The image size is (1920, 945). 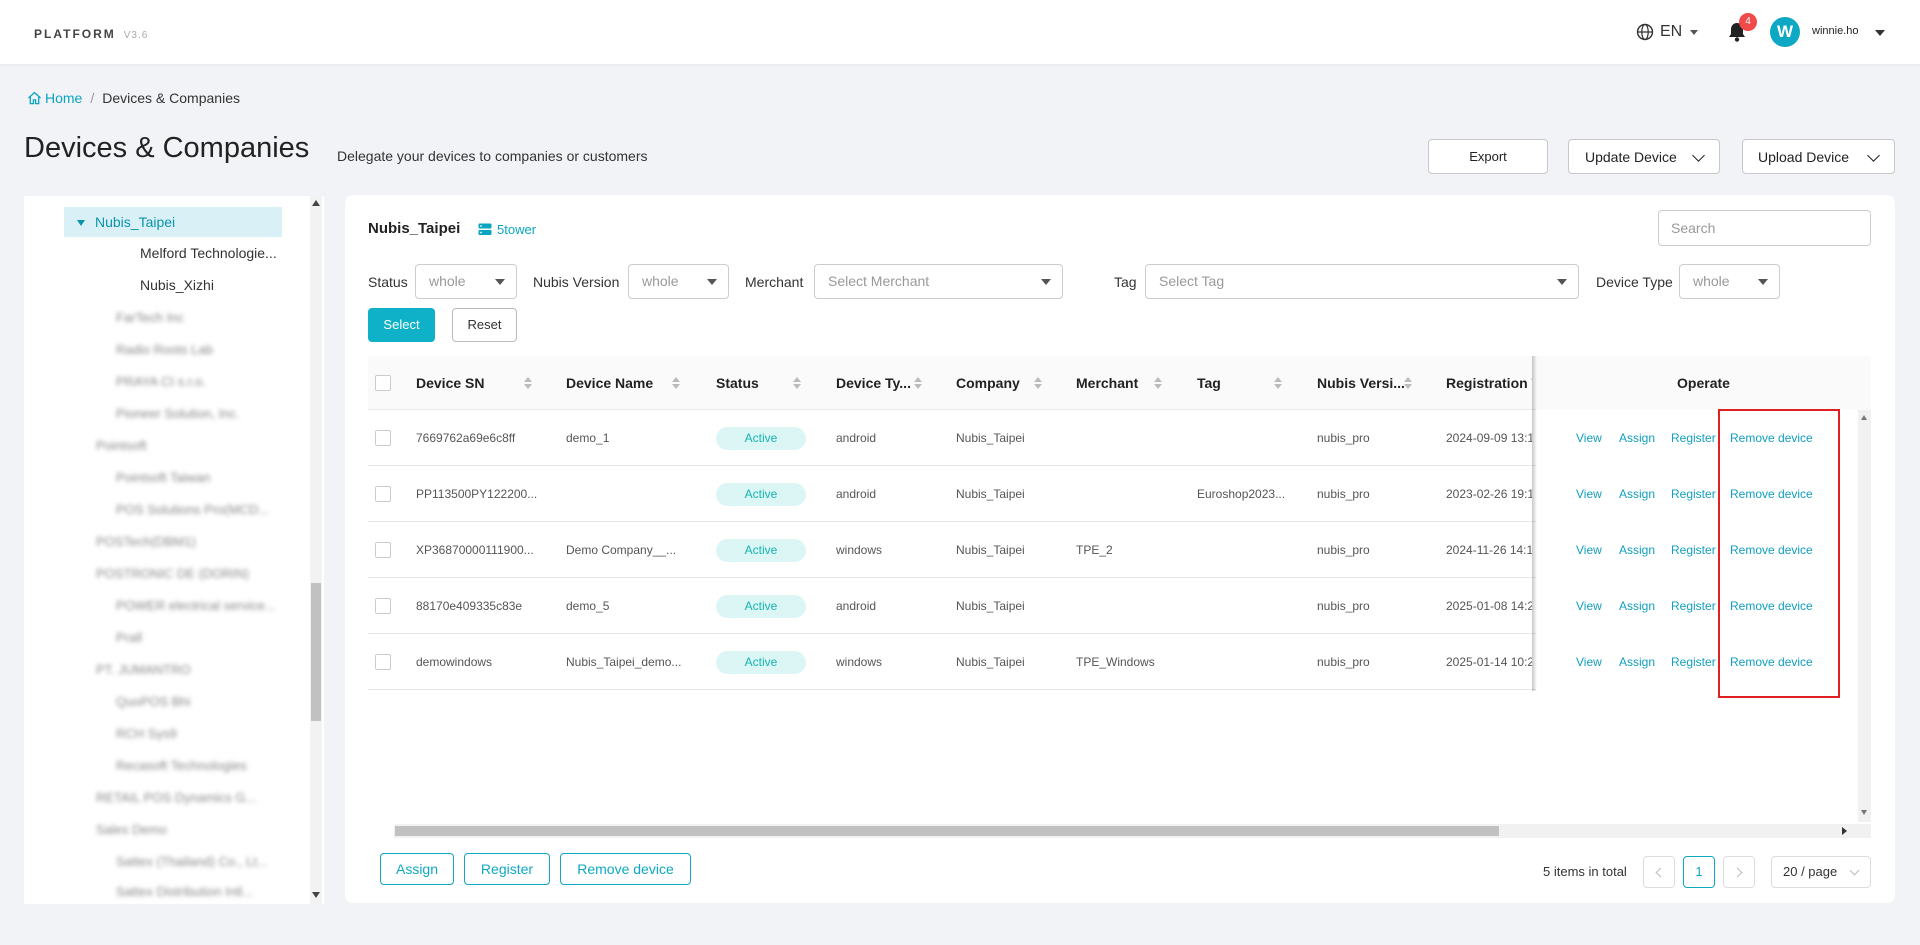 I want to click on tree-item-obscured: Pioneer Solution, Inc., so click(x=154, y=413).